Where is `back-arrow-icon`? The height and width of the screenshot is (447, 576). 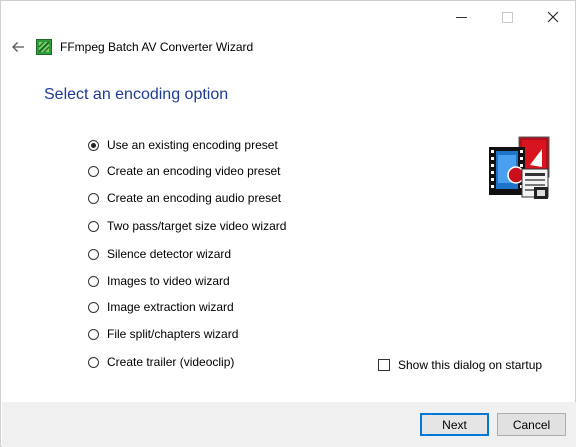
back-arrow-icon is located at coordinates (18, 47).